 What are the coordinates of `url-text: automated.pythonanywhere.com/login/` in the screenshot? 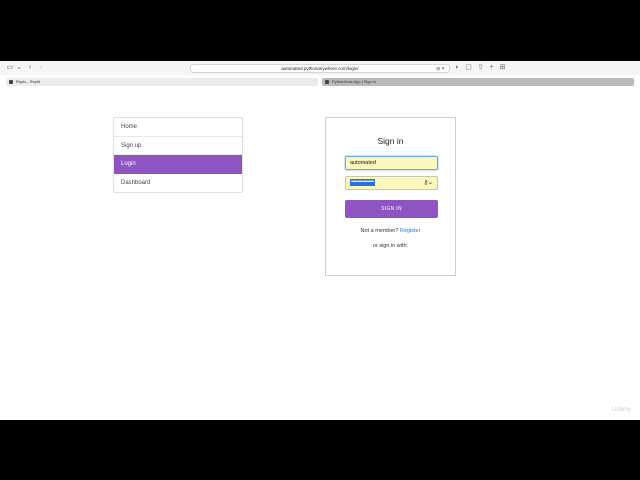 It's located at (320, 68).